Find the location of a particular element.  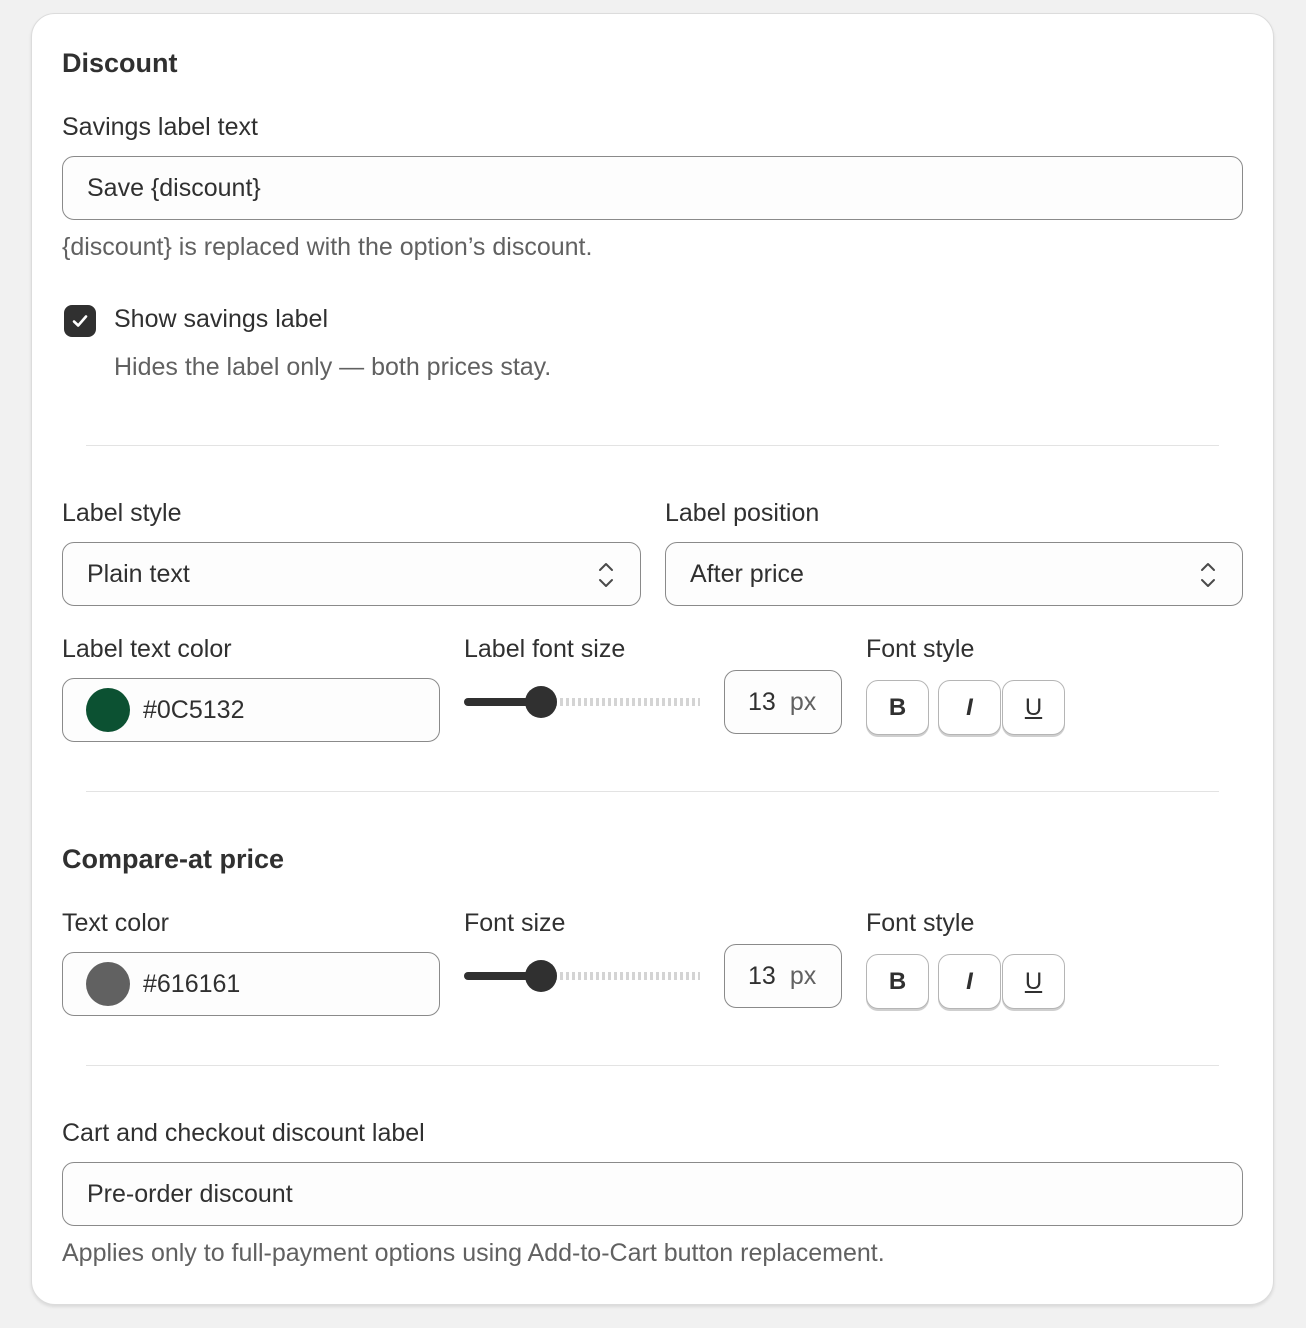

label-font-size-input: 13 px is located at coordinates (783, 702).